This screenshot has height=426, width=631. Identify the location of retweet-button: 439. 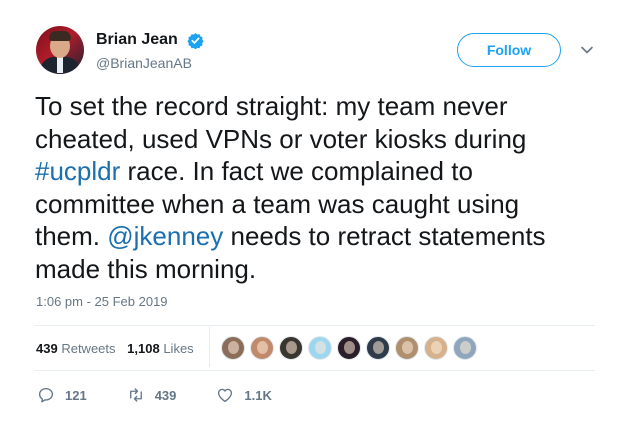
(152, 395).